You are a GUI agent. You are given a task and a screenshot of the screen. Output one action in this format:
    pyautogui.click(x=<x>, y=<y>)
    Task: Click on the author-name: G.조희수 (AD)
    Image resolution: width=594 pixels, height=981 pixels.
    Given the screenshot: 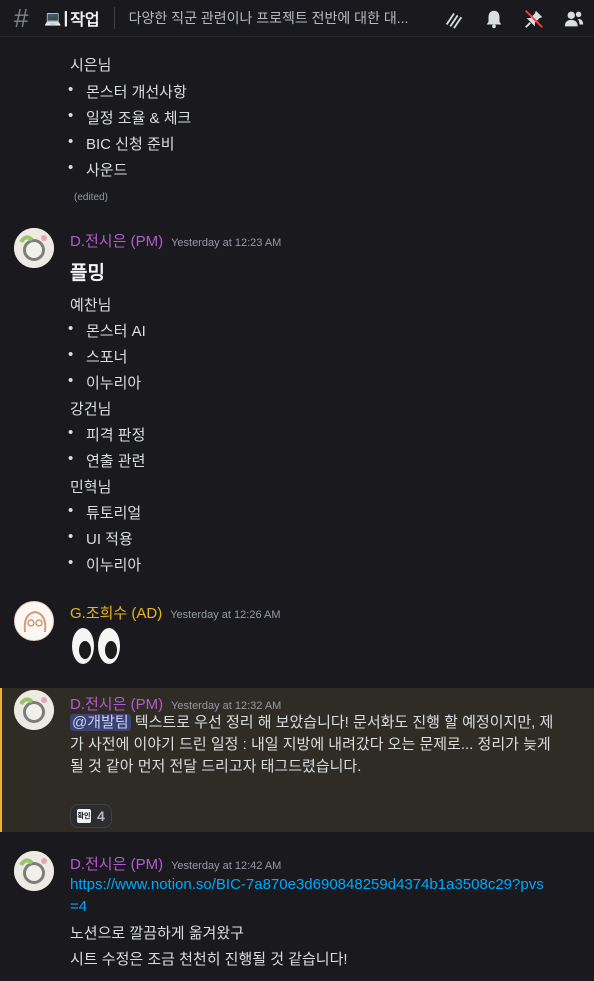 What is the action you would take?
    pyautogui.click(x=116, y=612)
    